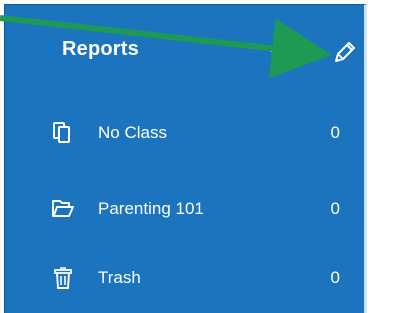 The image size is (394, 313). I want to click on trash-icon, so click(63, 278).